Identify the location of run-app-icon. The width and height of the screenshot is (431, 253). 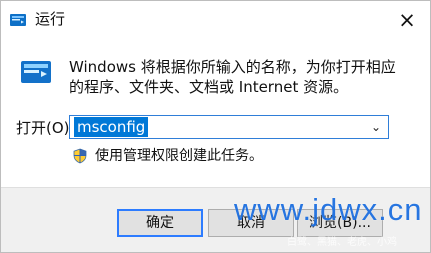
(36, 72).